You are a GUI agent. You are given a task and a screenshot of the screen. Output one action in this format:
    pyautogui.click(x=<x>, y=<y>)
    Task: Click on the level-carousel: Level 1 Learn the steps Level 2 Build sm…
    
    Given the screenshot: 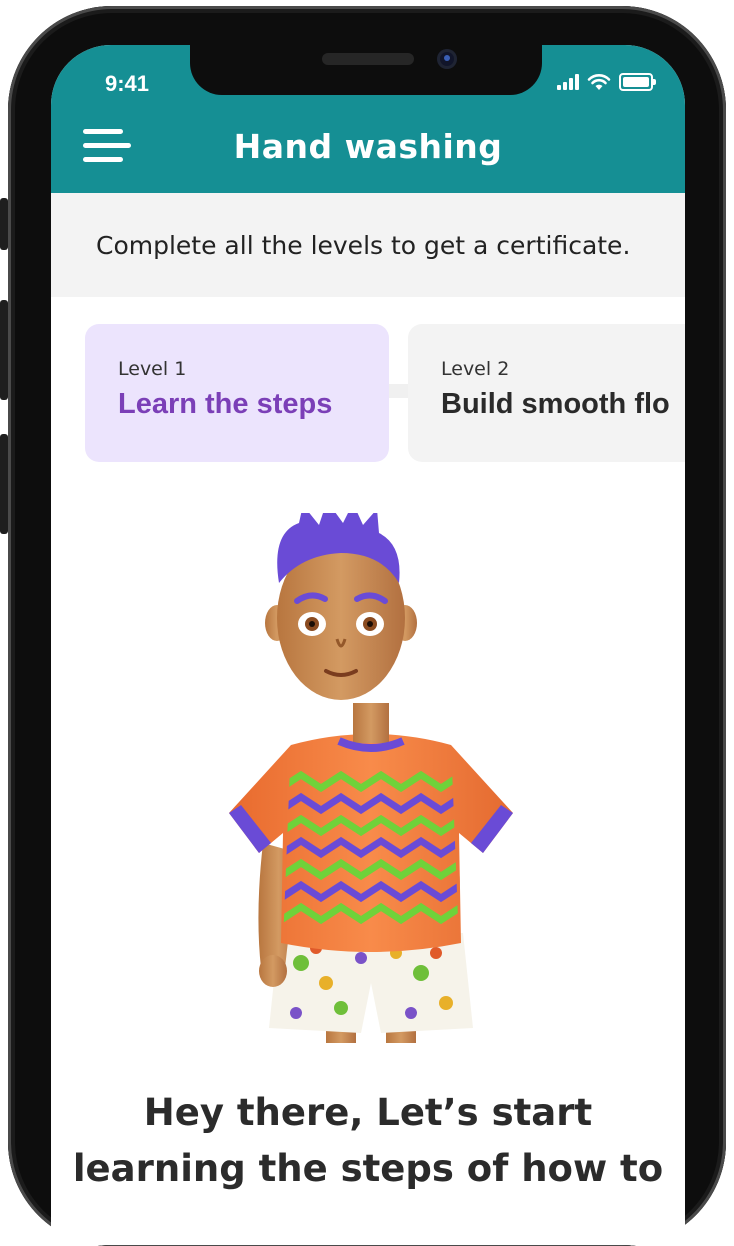 What is the action you would take?
    pyautogui.click(x=368, y=394)
    